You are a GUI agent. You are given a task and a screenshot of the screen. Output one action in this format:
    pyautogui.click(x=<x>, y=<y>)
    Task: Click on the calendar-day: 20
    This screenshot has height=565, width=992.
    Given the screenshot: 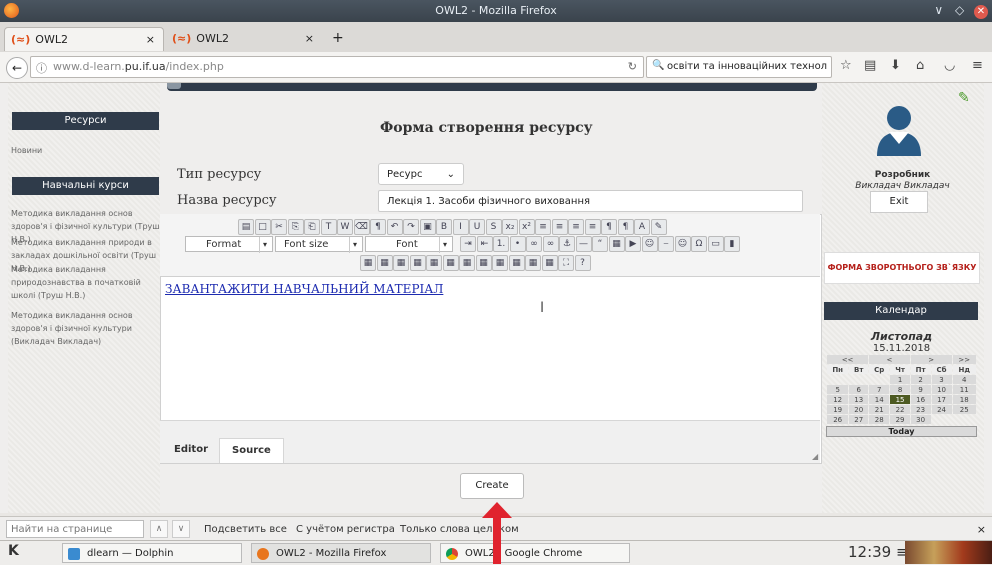 What is the action you would take?
    pyautogui.click(x=859, y=409)
    